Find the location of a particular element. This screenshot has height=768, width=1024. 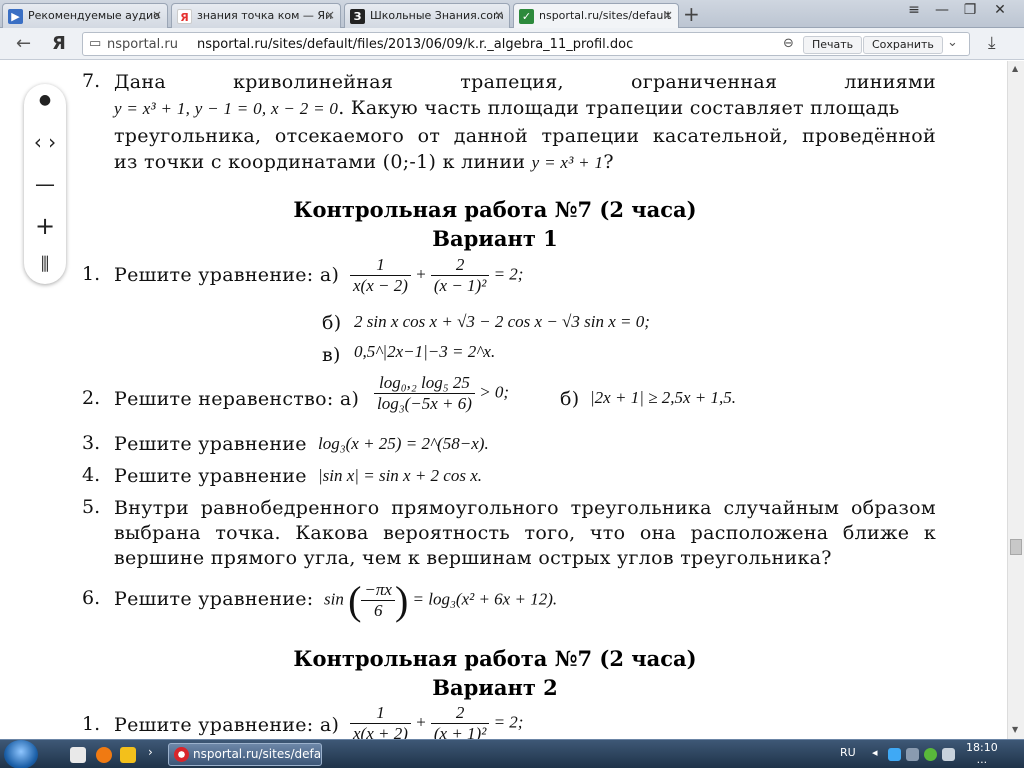

tab-znanija: З Школьные Знания.com × is located at coordinates (427, 15).